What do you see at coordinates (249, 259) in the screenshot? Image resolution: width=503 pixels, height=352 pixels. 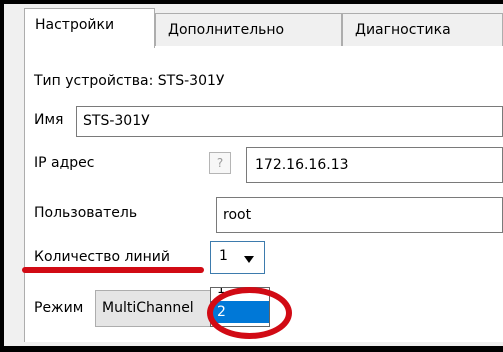 I see `chevron-down-icon` at bounding box center [249, 259].